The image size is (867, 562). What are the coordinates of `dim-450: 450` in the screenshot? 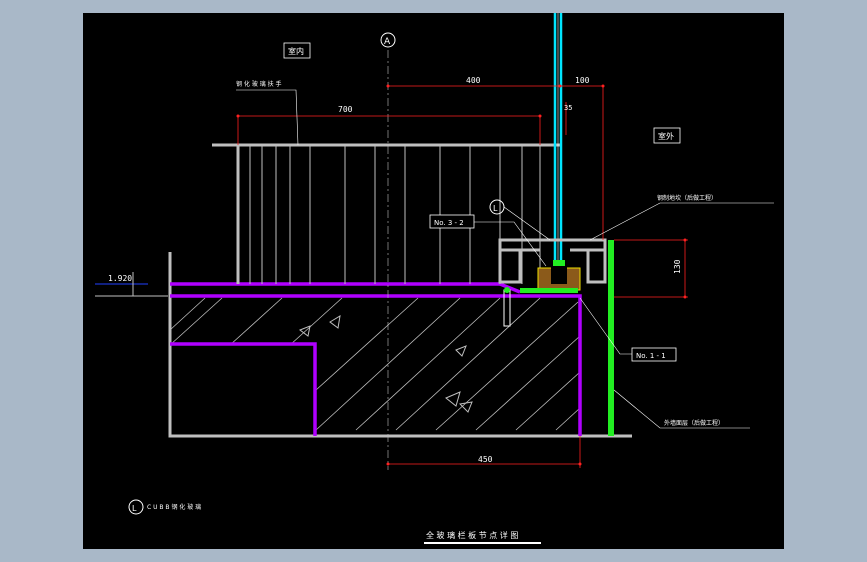 It's located at (485, 459).